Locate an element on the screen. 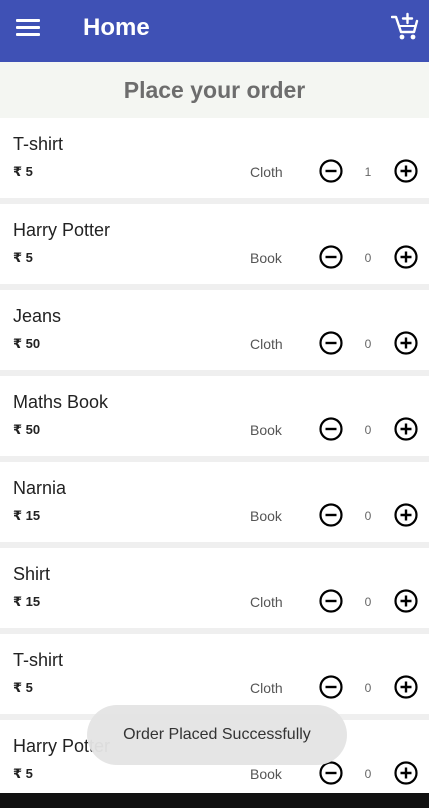  item-name: Shirt is located at coordinates (32, 574).